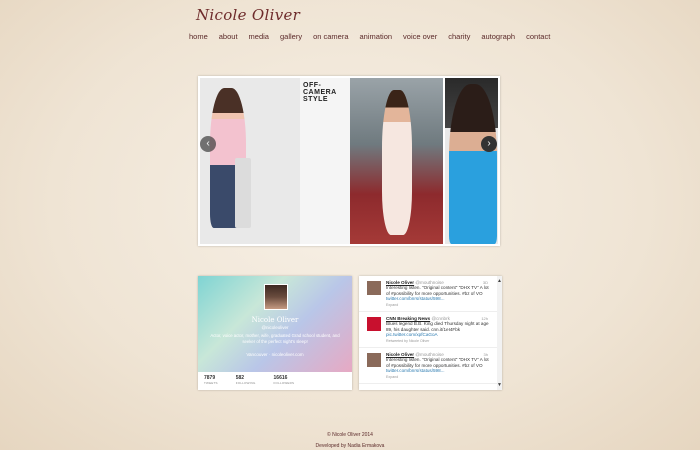 The image size is (700, 450). Describe the element at coordinates (243, 193) in the screenshot. I see `chair-shape` at that location.